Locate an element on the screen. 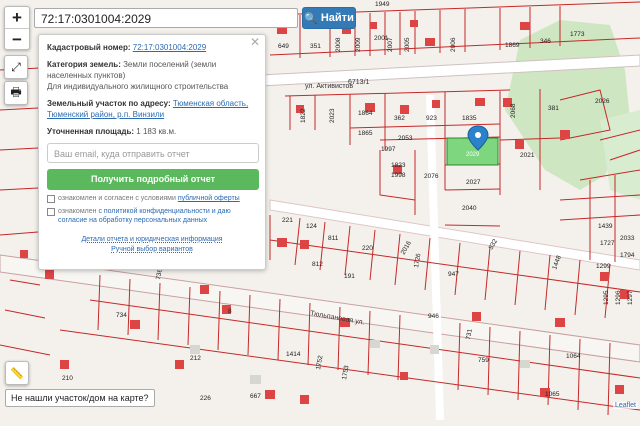 Image resolution: width=640 pixels, height=426 pixels. get-report-button: Получить подробный отчет is located at coordinates (153, 179).